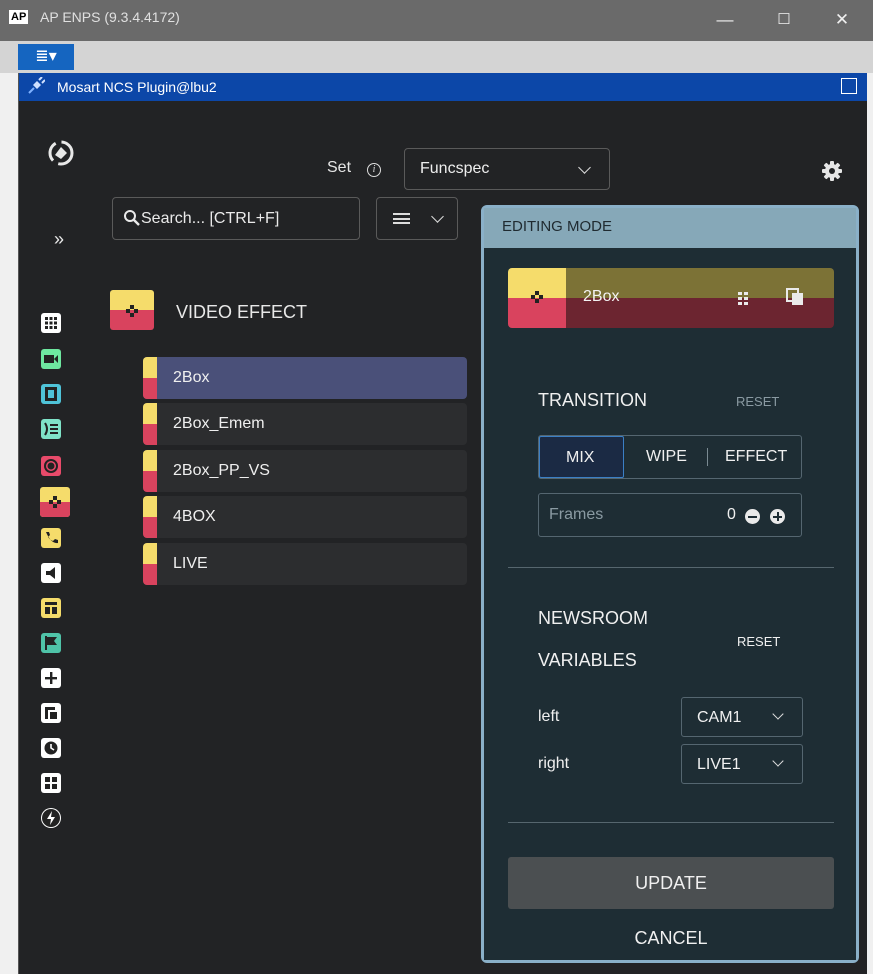  What do you see at coordinates (587, 660) in the screenshot?
I see `newsroom-title-line2: VARIABLES` at bounding box center [587, 660].